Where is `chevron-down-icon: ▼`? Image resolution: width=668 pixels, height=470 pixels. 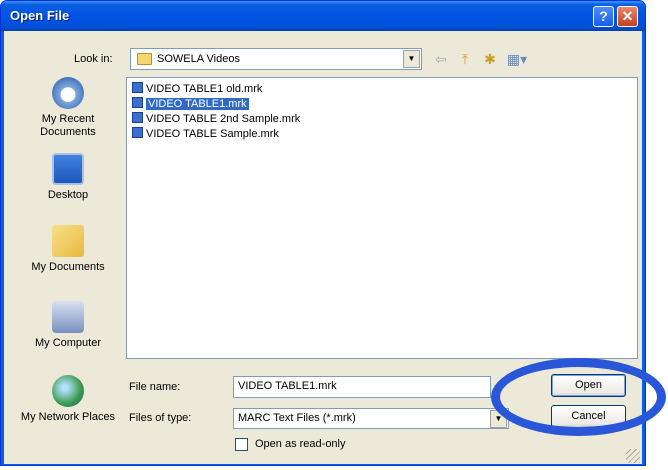 chevron-down-icon: ▼ is located at coordinates (411, 59).